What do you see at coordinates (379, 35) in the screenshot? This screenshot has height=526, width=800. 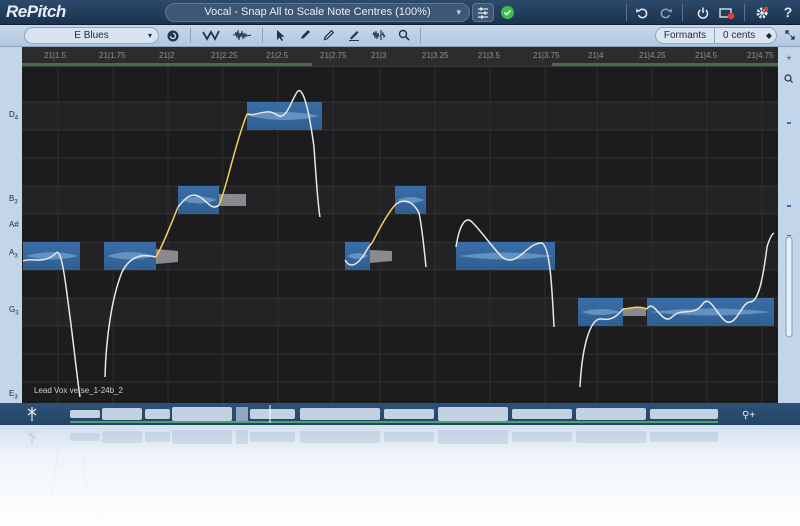 I see `split-tool-icon` at bounding box center [379, 35].